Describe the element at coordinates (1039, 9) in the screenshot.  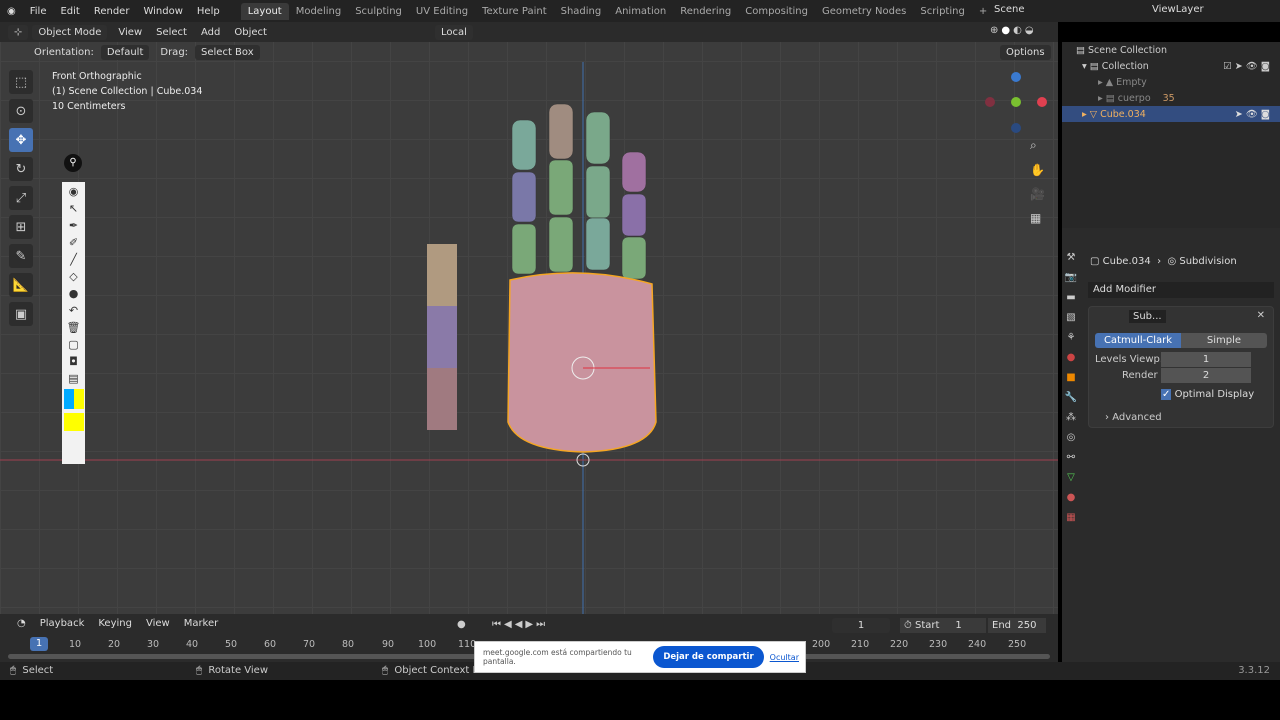
I see `scene-selector: Scene` at that location.